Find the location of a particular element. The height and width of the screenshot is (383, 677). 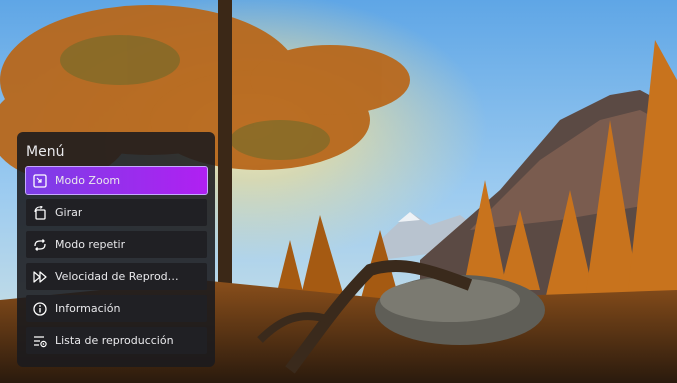

menu-item-label: Modo Zoom is located at coordinates (88, 180).